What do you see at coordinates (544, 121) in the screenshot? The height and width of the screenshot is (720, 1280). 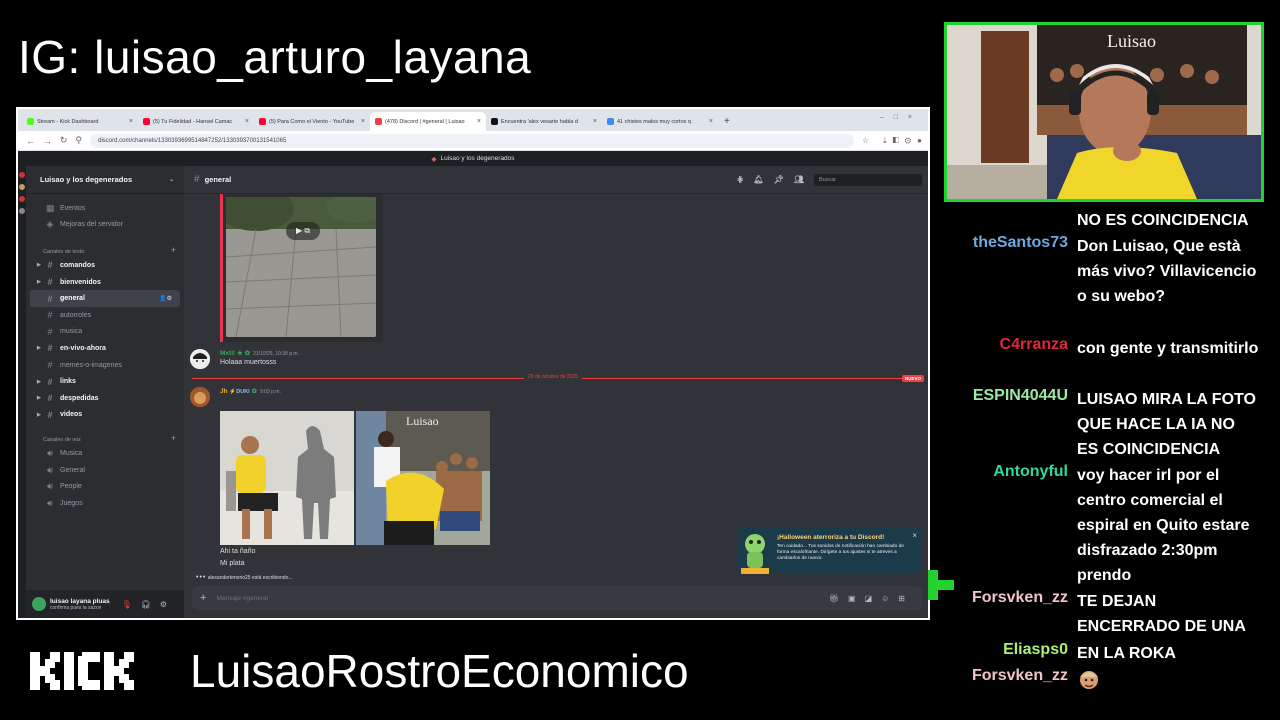 I see `browser-tab: Encuentra 'alex vesarte habla d ×` at bounding box center [544, 121].